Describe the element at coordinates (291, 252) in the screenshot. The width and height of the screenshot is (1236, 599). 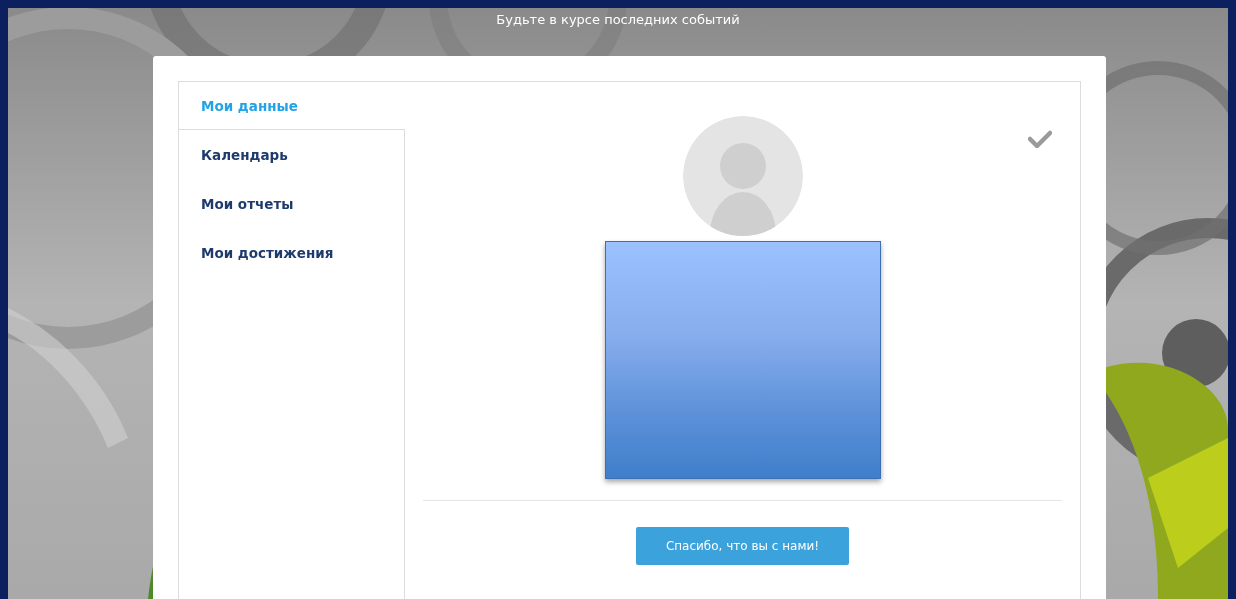
I see `sidebar-tab: Мои достижения` at that location.